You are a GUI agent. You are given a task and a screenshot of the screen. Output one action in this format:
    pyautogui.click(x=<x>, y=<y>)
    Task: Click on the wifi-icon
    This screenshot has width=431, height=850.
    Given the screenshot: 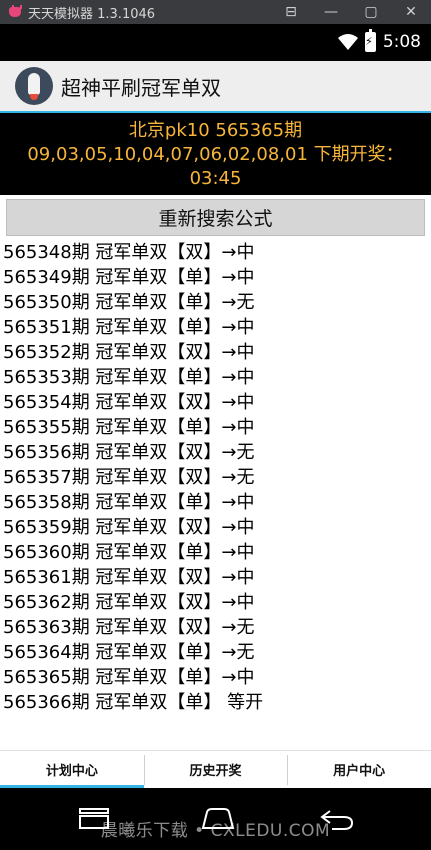 What is the action you would take?
    pyautogui.click(x=348, y=42)
    